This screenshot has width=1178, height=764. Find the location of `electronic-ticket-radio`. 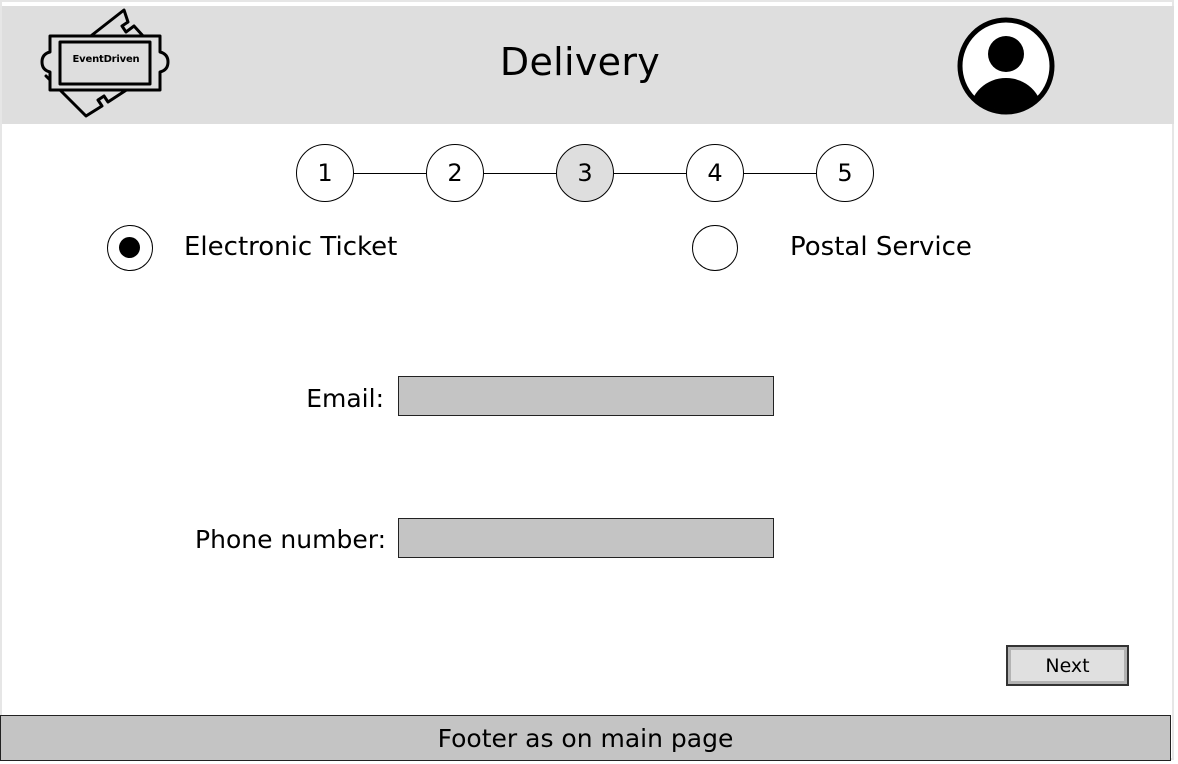

electronic-ticket-radio is located at coordinates (130, 248).